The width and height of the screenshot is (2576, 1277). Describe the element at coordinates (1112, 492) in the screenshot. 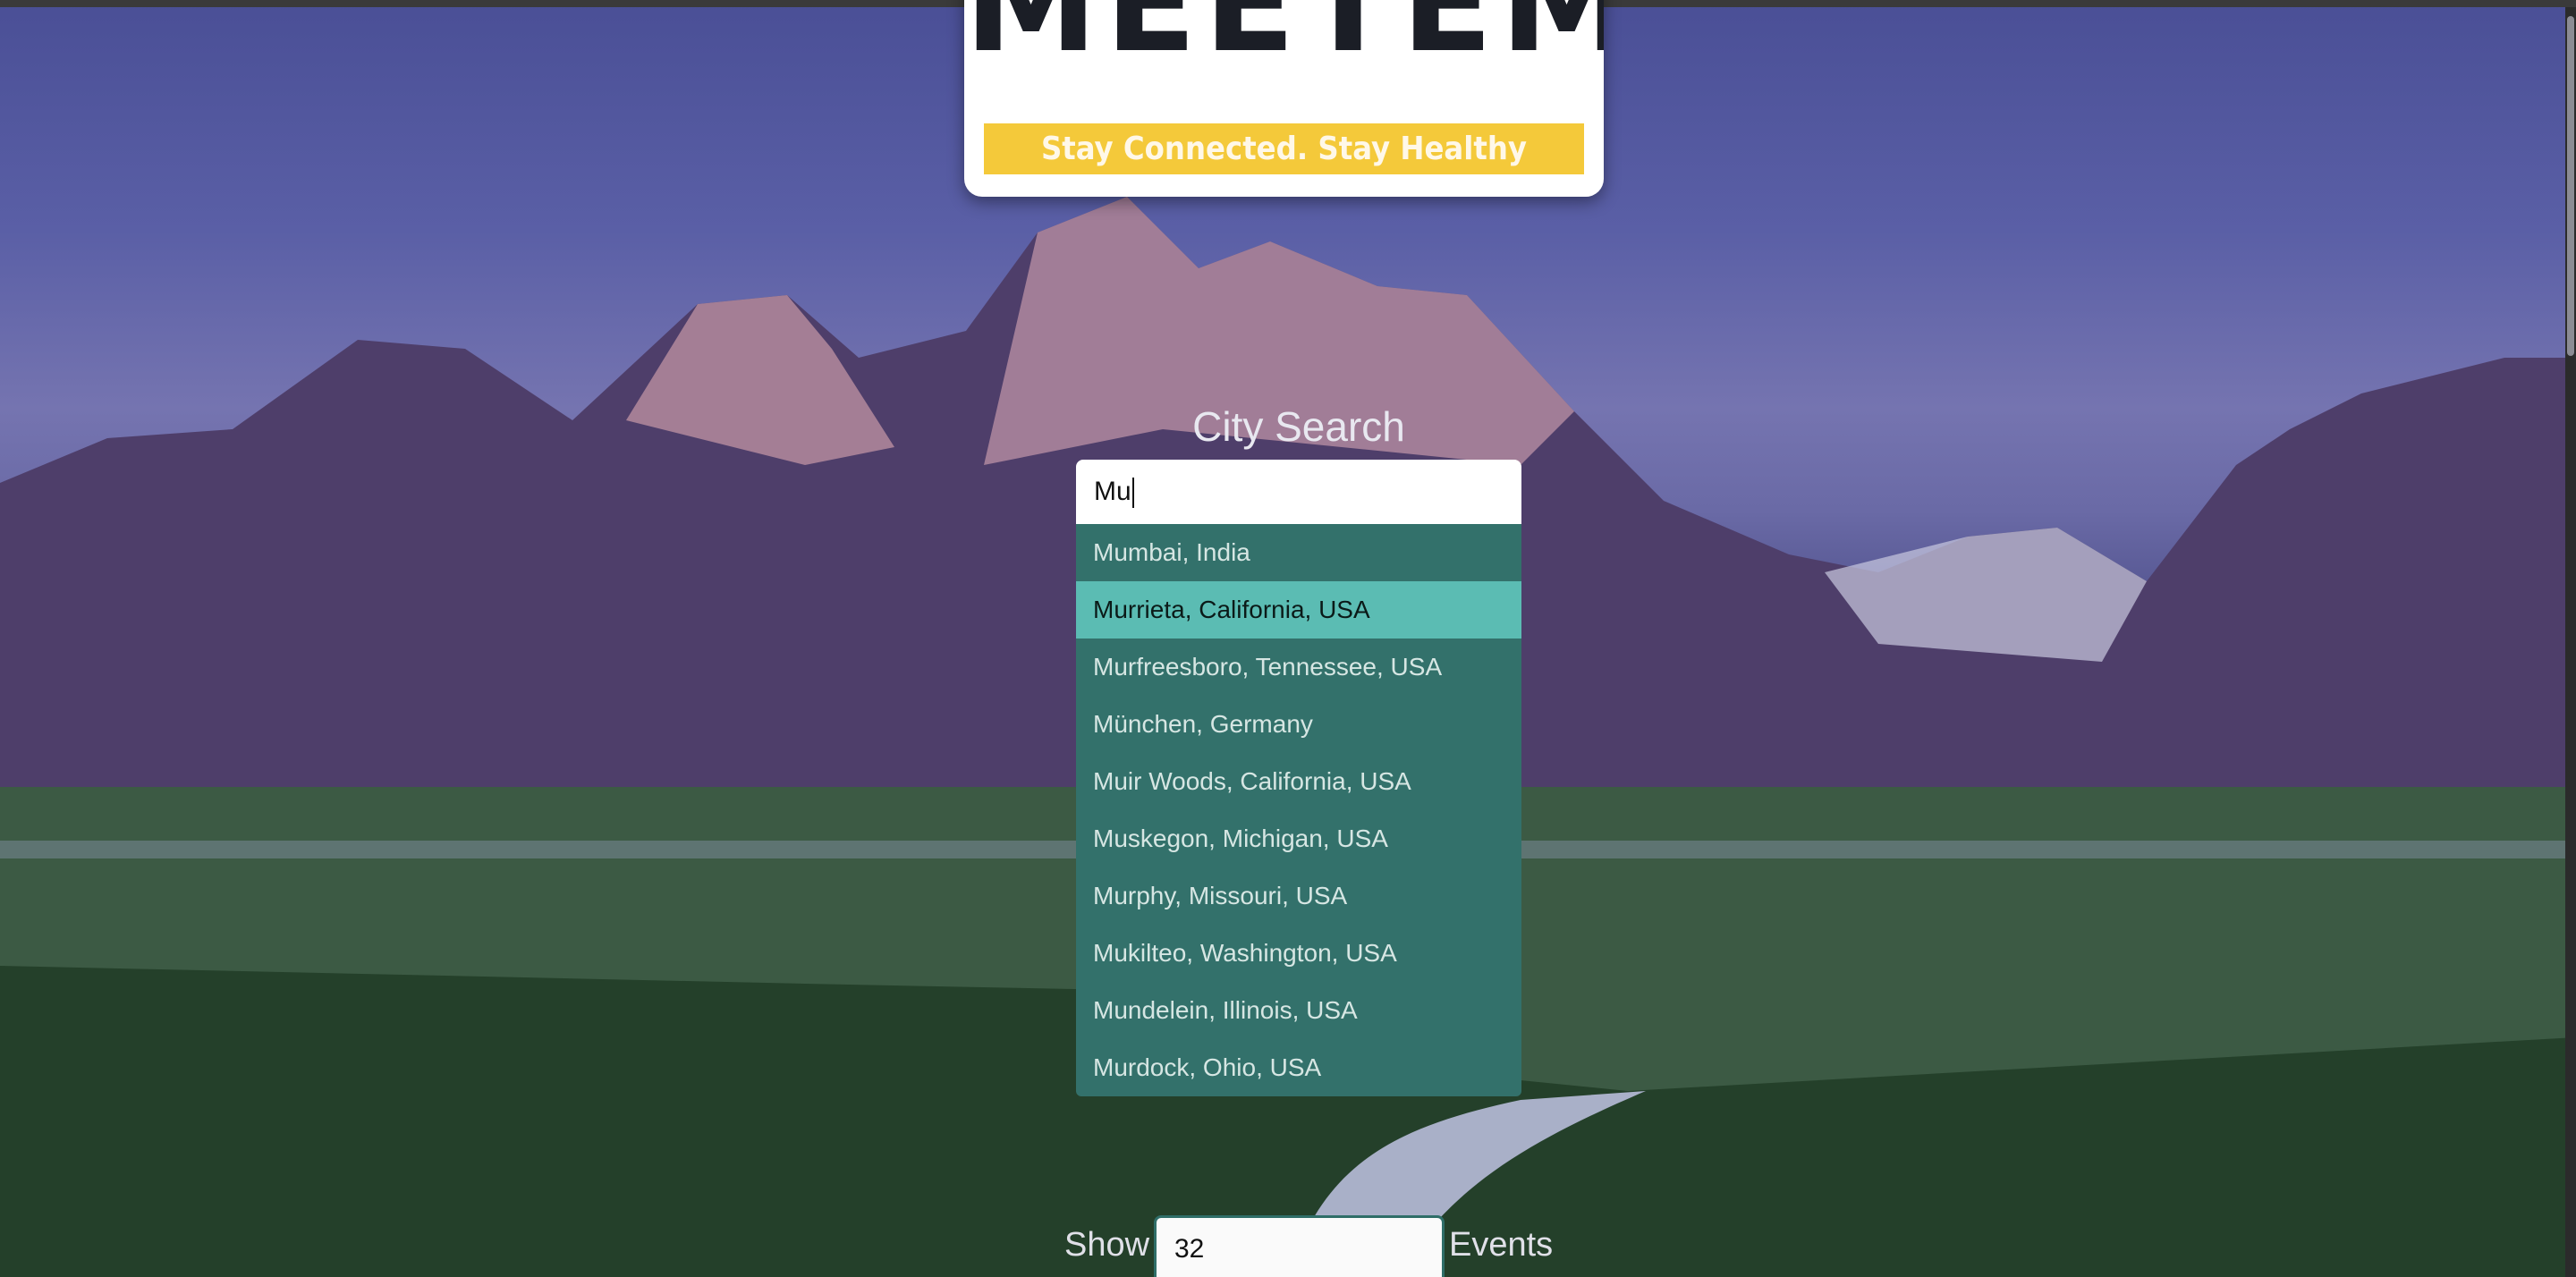

I see `city-search-value: Mu` at that location.